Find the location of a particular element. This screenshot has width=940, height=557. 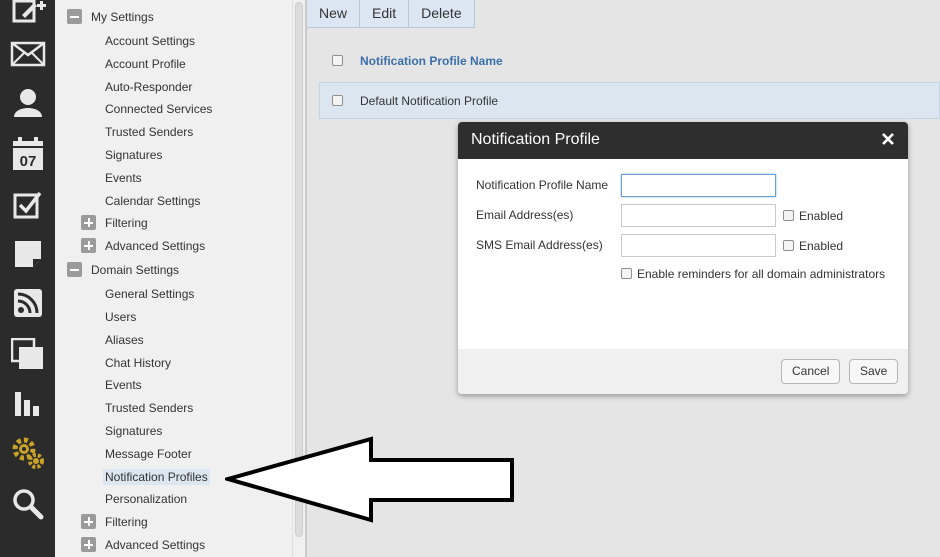

profile-name-input is located at coordinates (698, 185).